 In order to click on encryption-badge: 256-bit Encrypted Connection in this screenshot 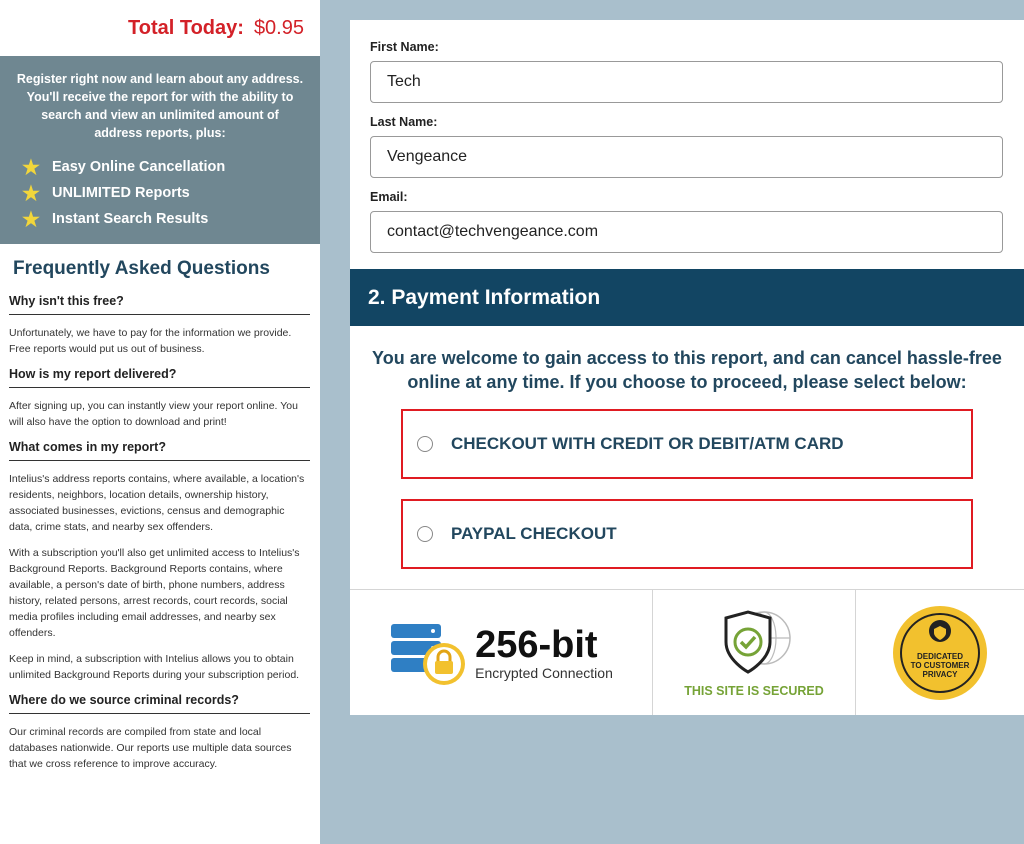, I will do `click(501, 652)`.